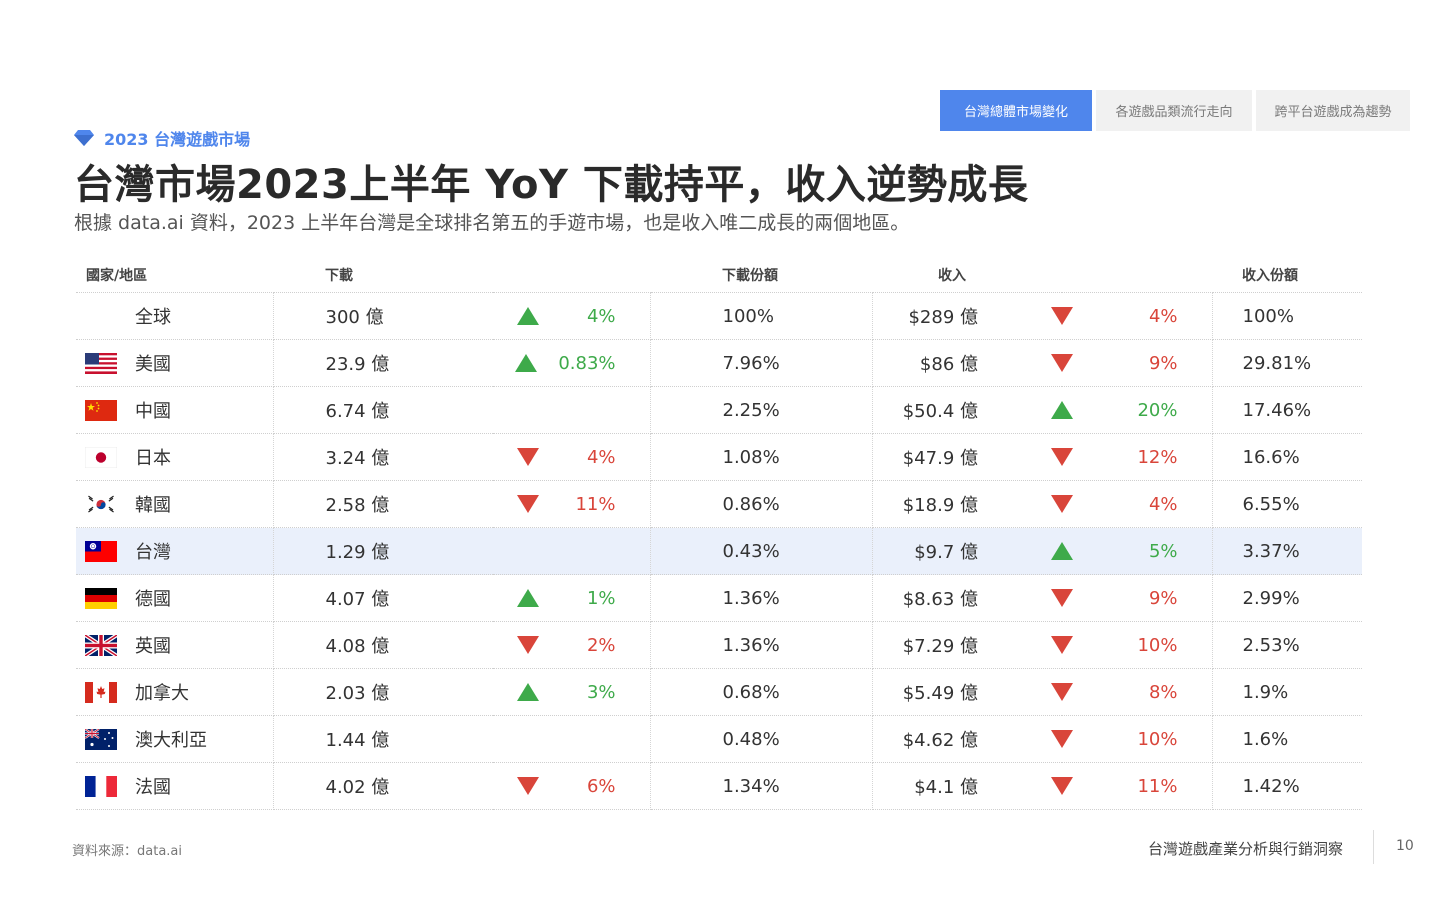 The width and height of the screenshot is (1452, 900). I want to click on footer-brand: 台灣遊戲產業分析與行銷洞察, so click(1246, 849).